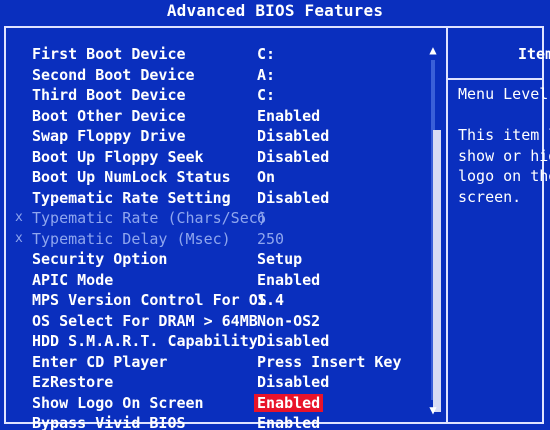 Image resolution: width=550 pixels, height=430 pixels. Describe the element at coordinates (213, 382) in the screenshot. I see `setting-row: EzRestore Disabled` at that location.